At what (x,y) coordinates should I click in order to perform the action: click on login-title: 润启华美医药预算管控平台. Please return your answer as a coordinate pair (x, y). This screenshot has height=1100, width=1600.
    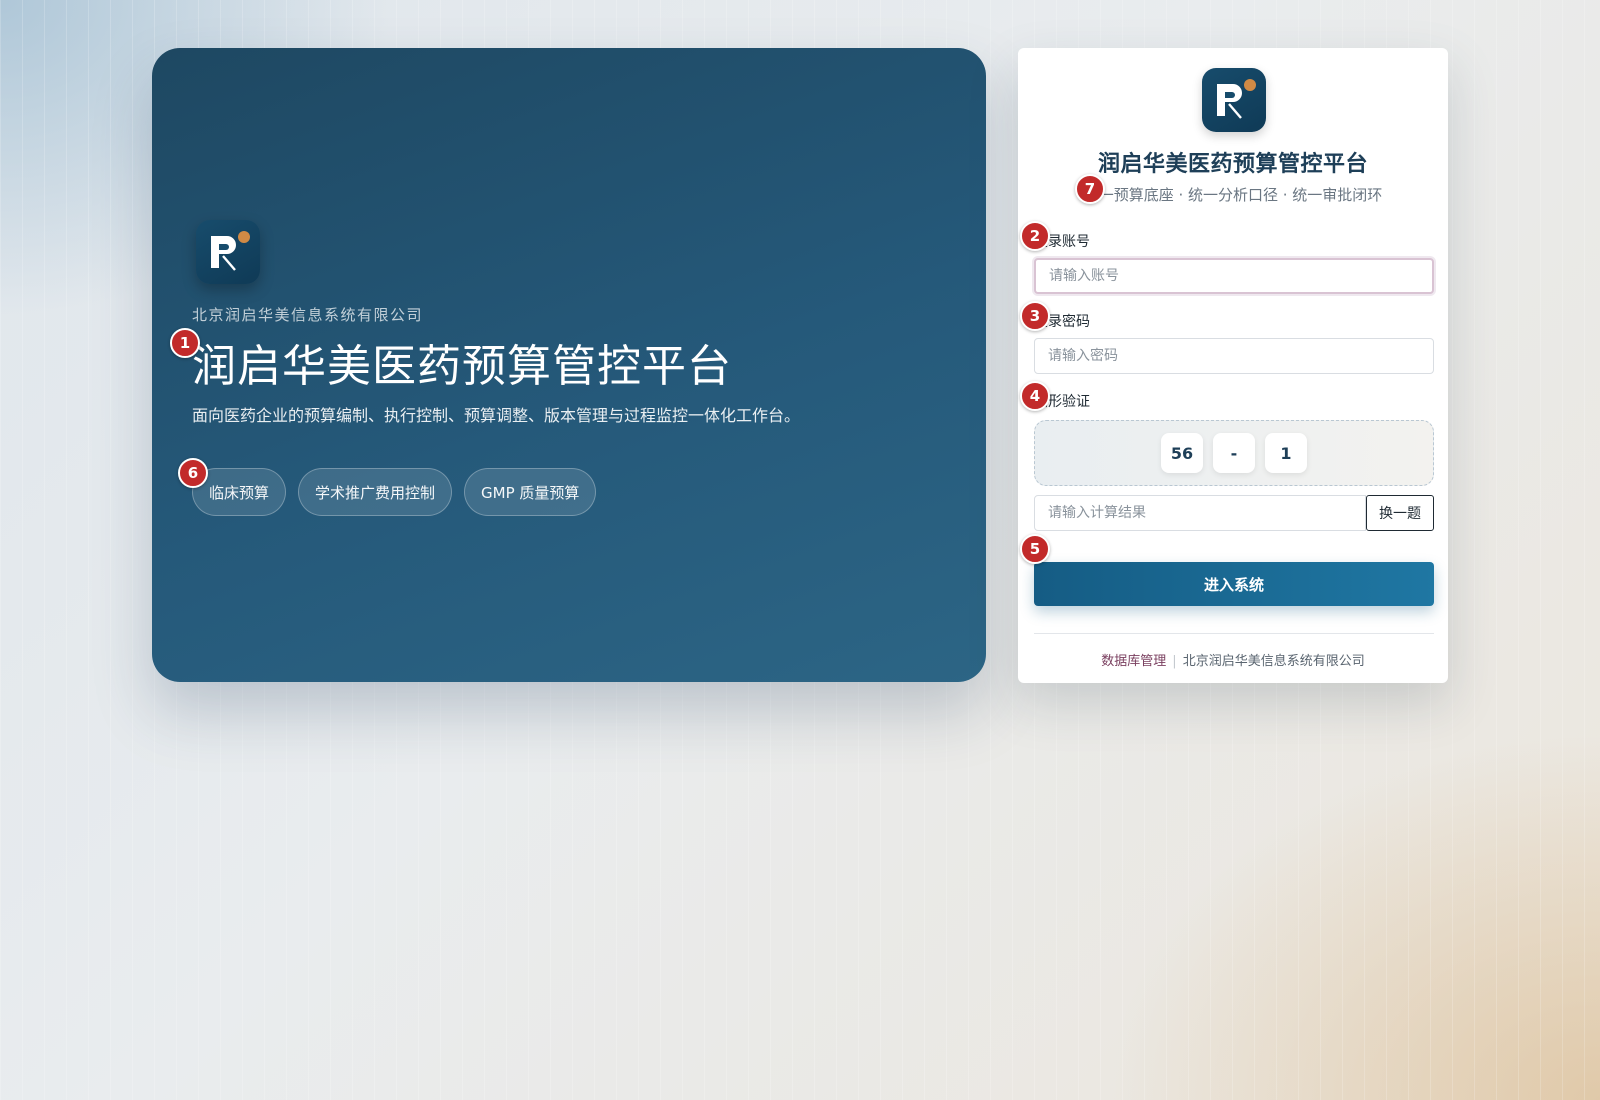
    Looking at the image, I should click on (1232, 164).